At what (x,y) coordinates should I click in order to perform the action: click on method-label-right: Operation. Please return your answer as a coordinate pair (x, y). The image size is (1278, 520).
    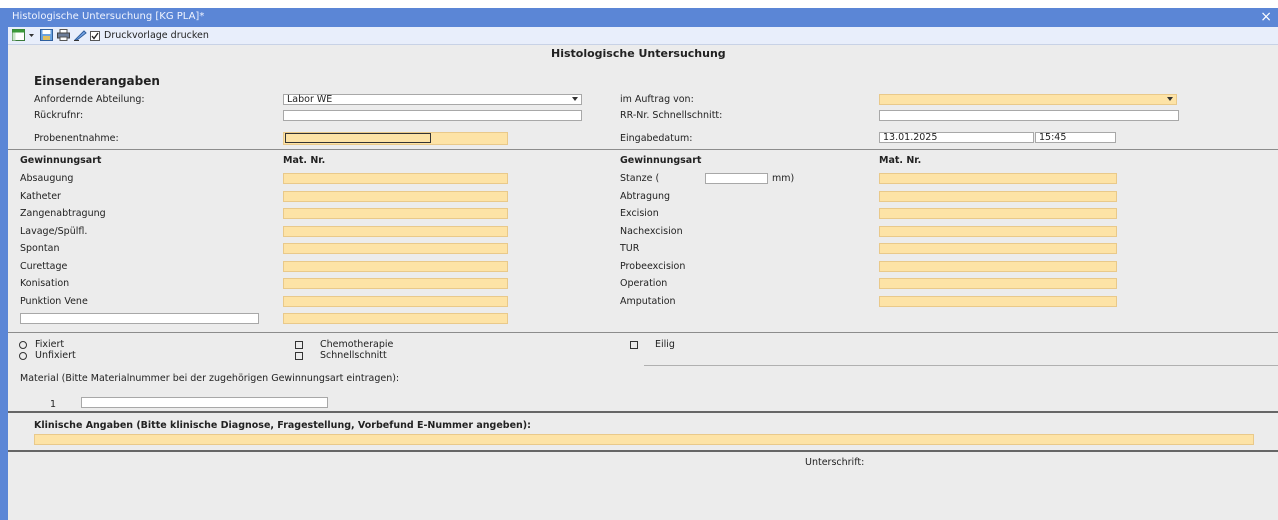
    Looking at the image, I should click on (644, 283).